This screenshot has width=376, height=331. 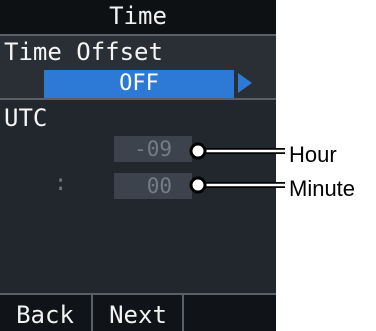 I want to click on minute-callout-label: Minute, so click(x=322, y=188).